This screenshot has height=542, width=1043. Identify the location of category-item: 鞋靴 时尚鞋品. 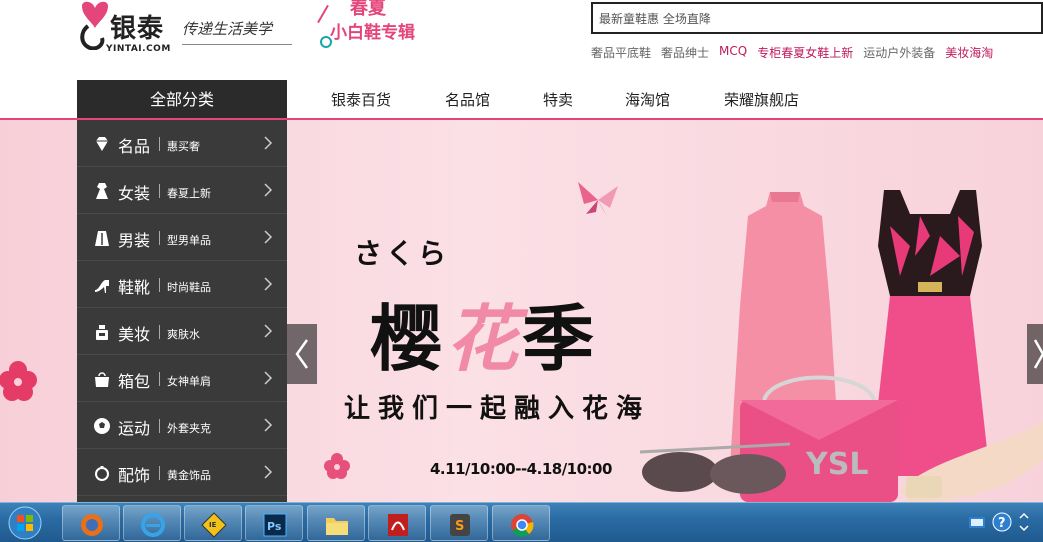
(182, 284).